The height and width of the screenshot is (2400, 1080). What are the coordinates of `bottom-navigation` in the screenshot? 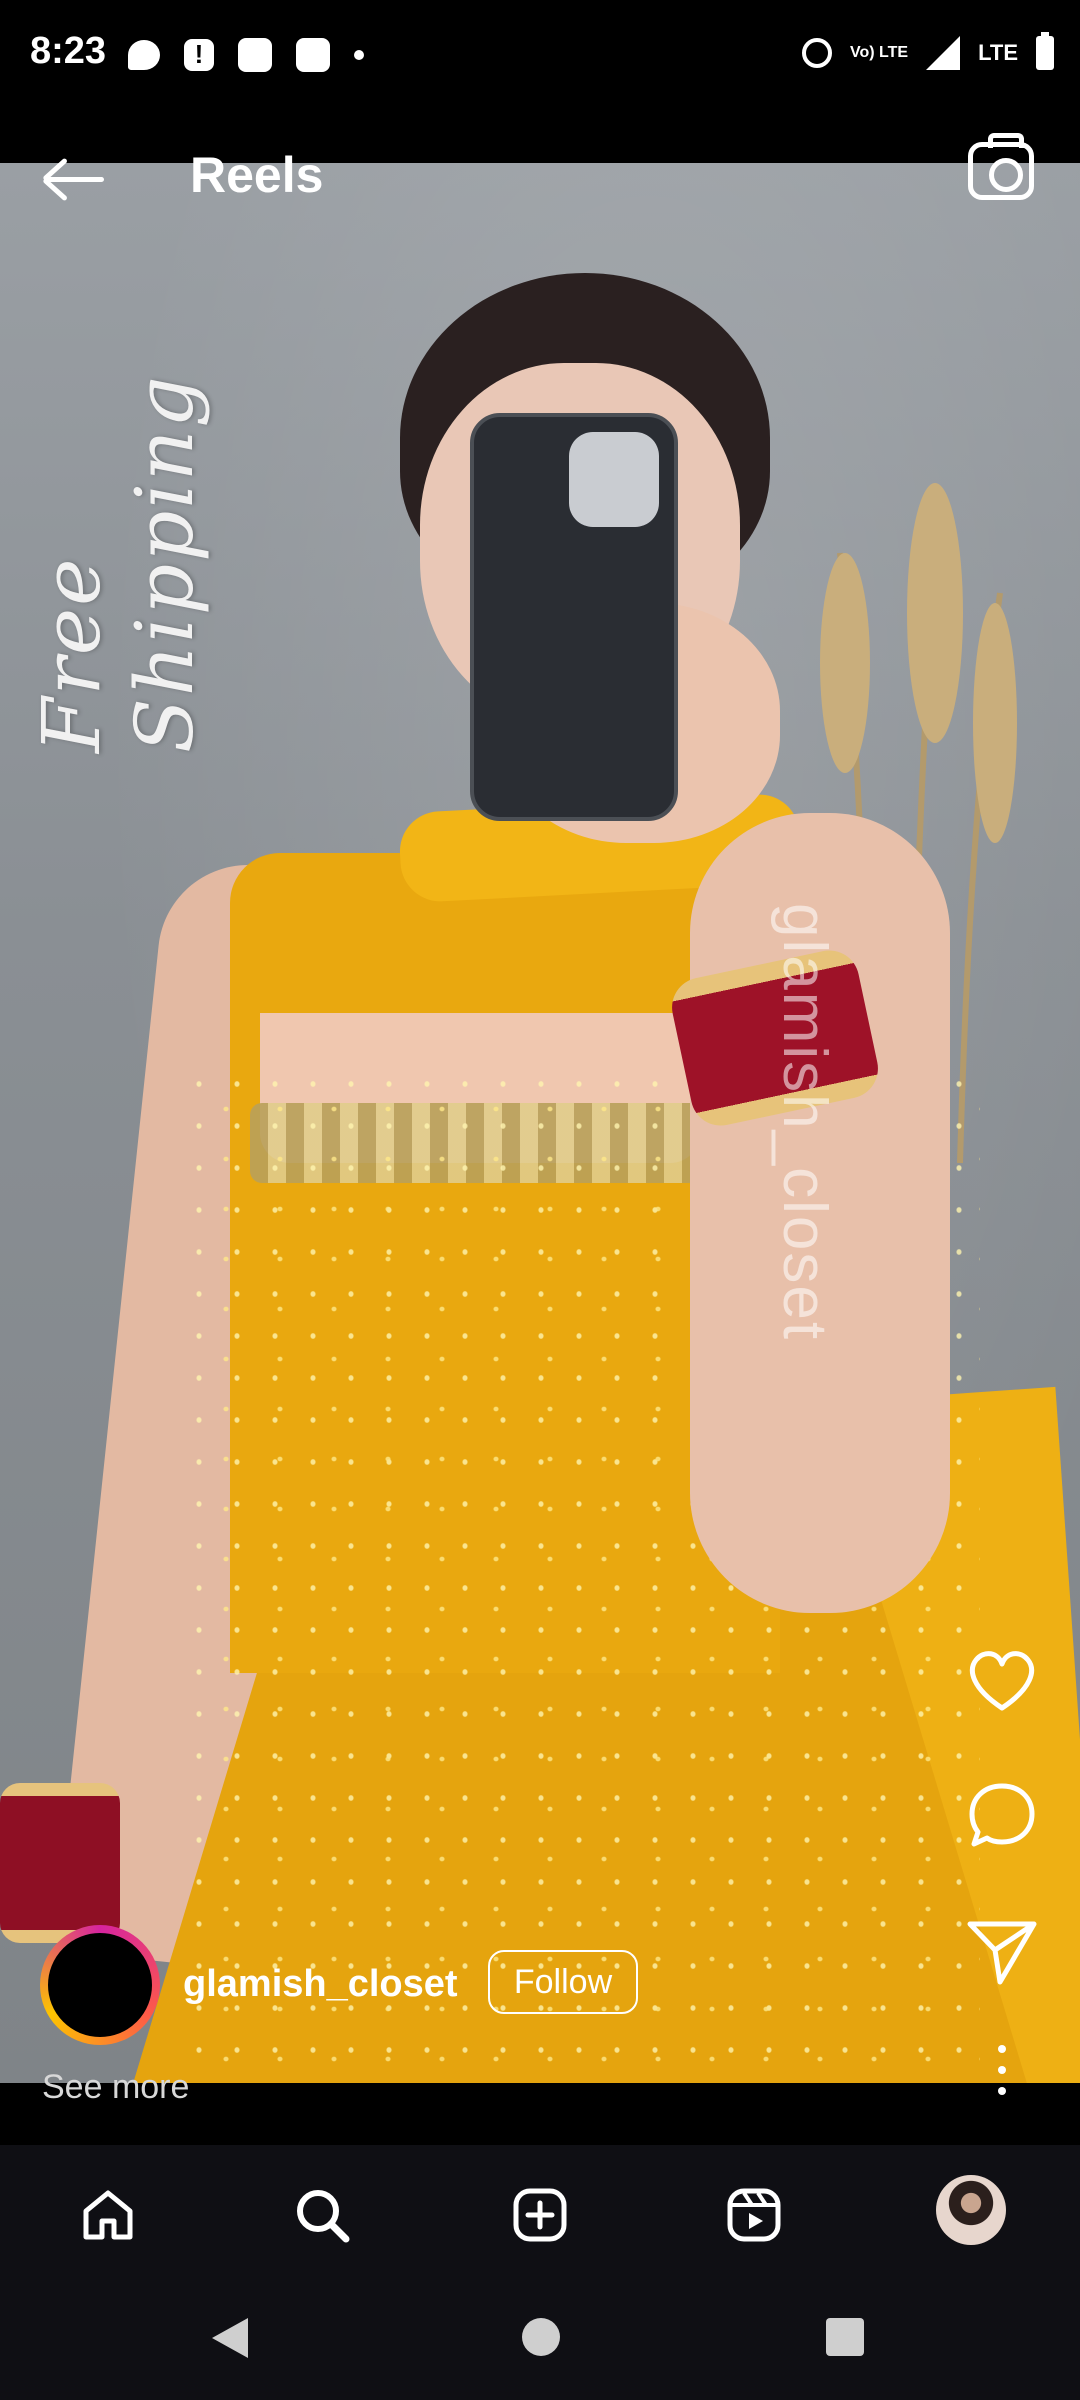 It's located at (540, 2210).